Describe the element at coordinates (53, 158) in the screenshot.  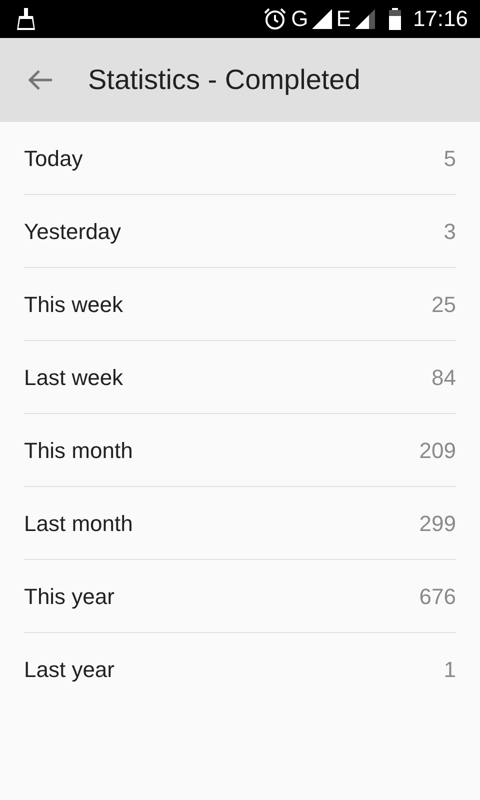
I see `stat-label: Today` at that location.